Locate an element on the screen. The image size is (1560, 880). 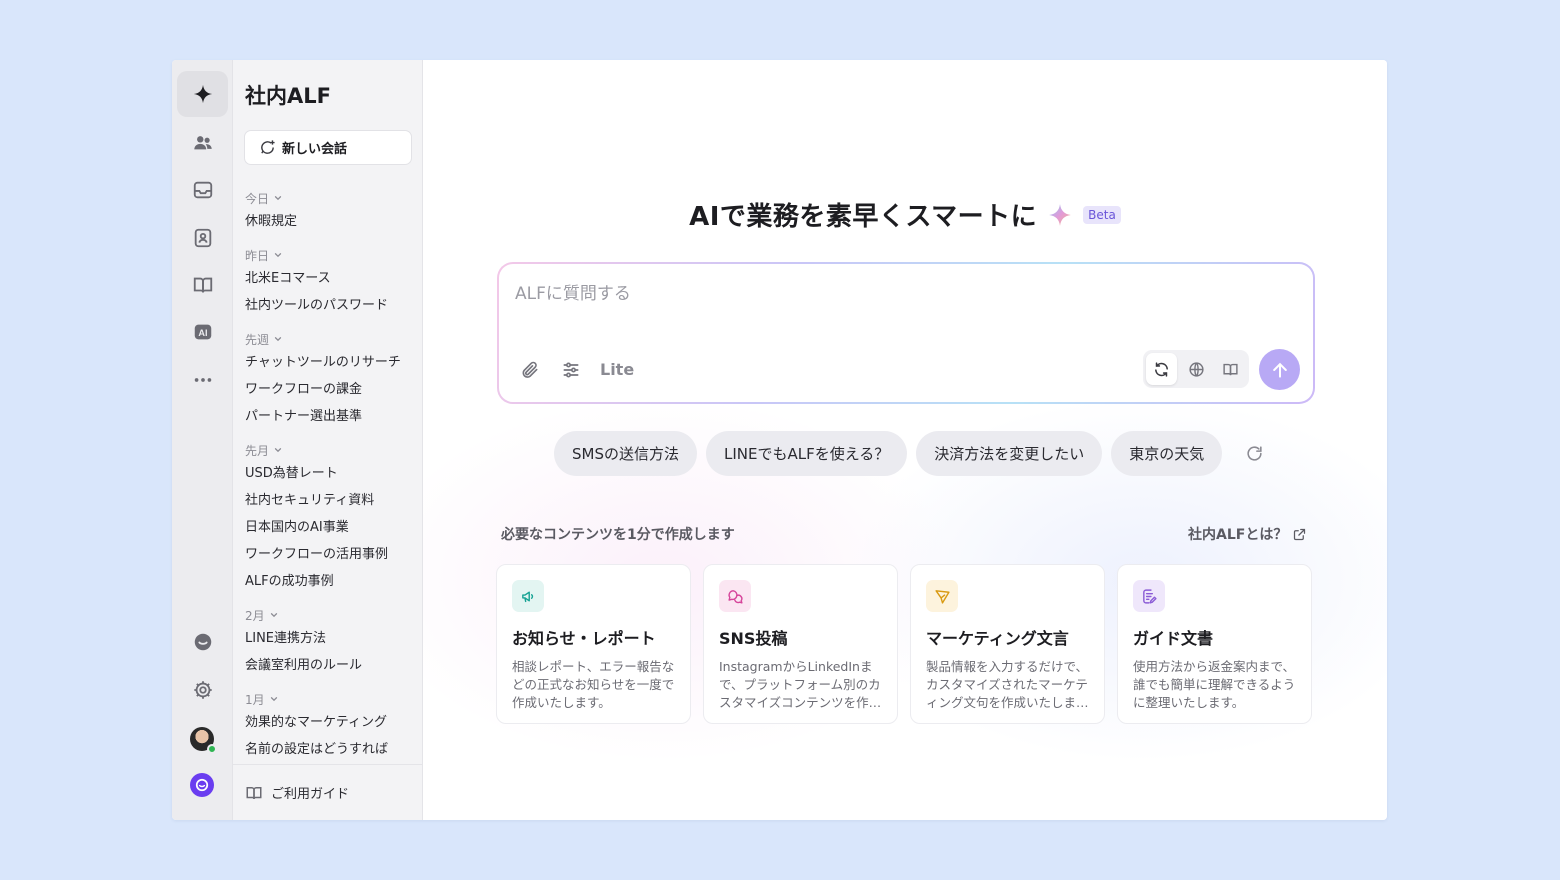
gear-icon is located at coordinates (202, 690).